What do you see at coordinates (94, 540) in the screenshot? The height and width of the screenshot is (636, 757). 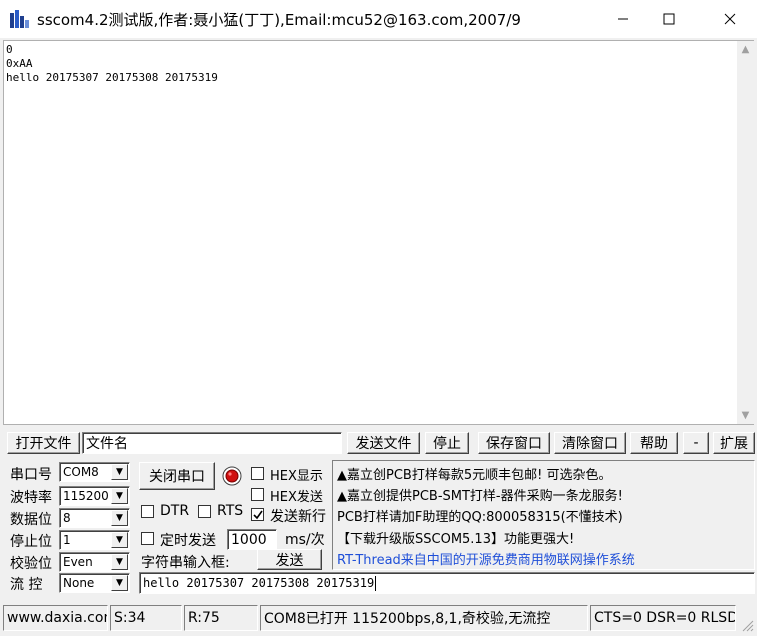 I see `stop-bits-select: 1 ▼` at bounding box center [94, 540].